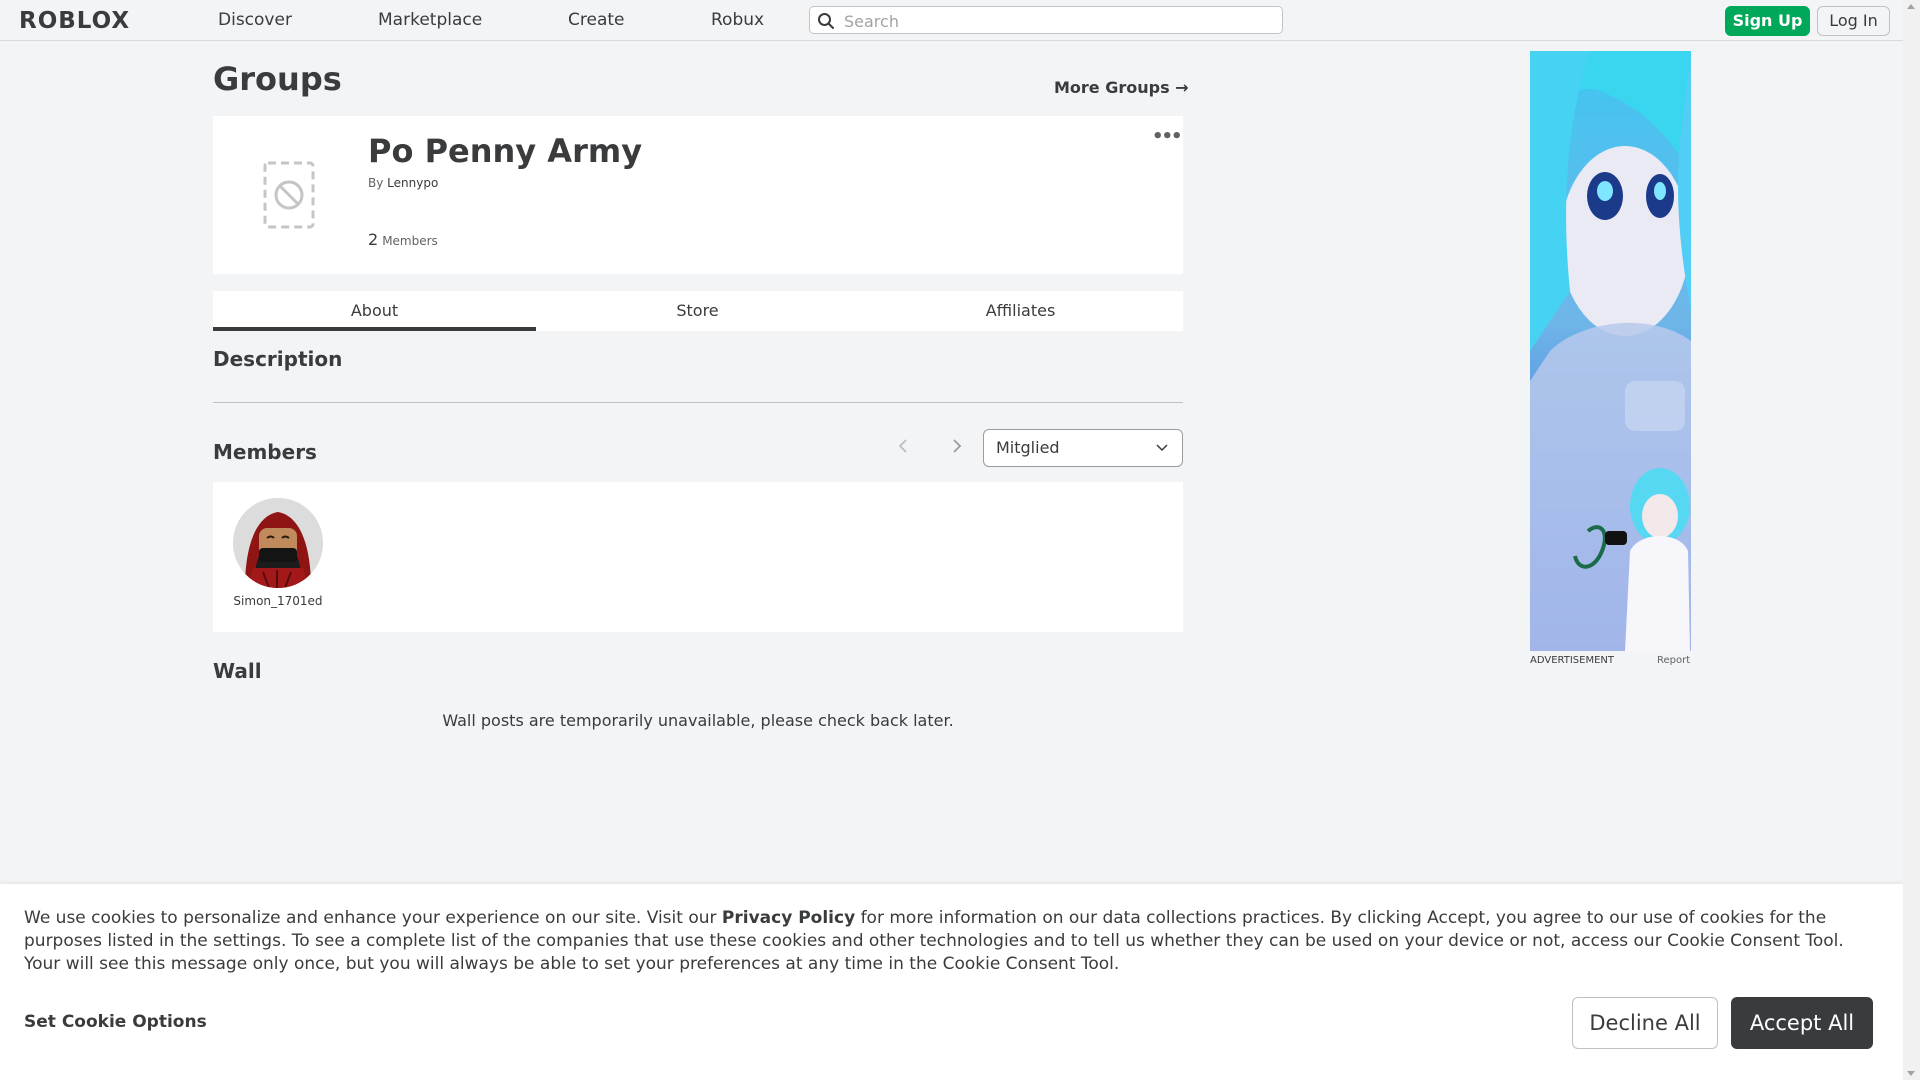 This screenshot has height=1080, width=1920. What do you see at coordinates (698, 402) in the screenshot?
I see `section-divider` at bounding box center [698, 402].